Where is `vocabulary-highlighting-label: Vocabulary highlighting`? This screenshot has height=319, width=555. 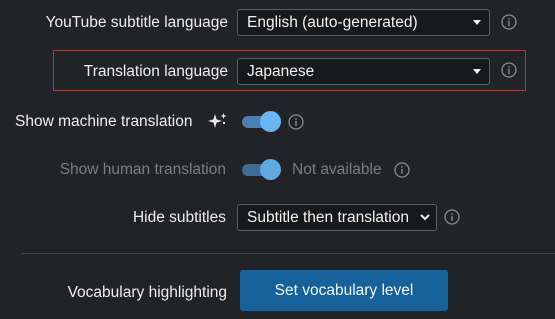 vocabulary-highlighting-label: Vocabulary highlighting is located at coordinates (147, 292).